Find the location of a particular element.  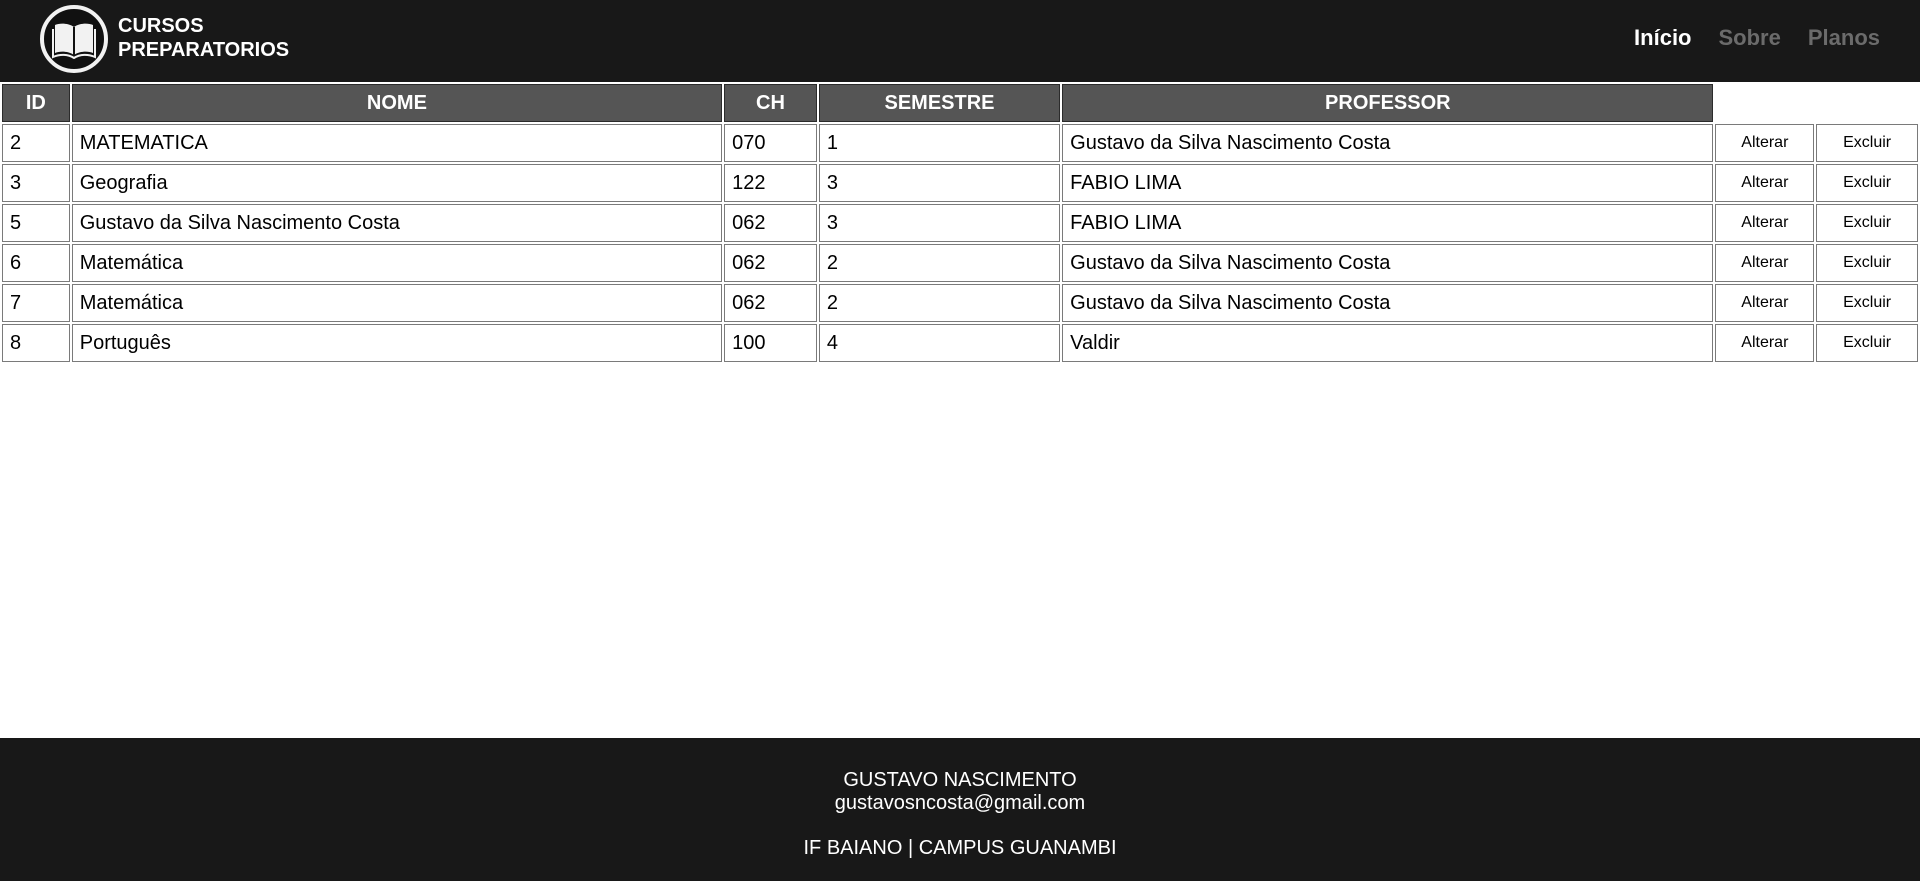

cell-id: 7 is located at coordinates (36, 303).